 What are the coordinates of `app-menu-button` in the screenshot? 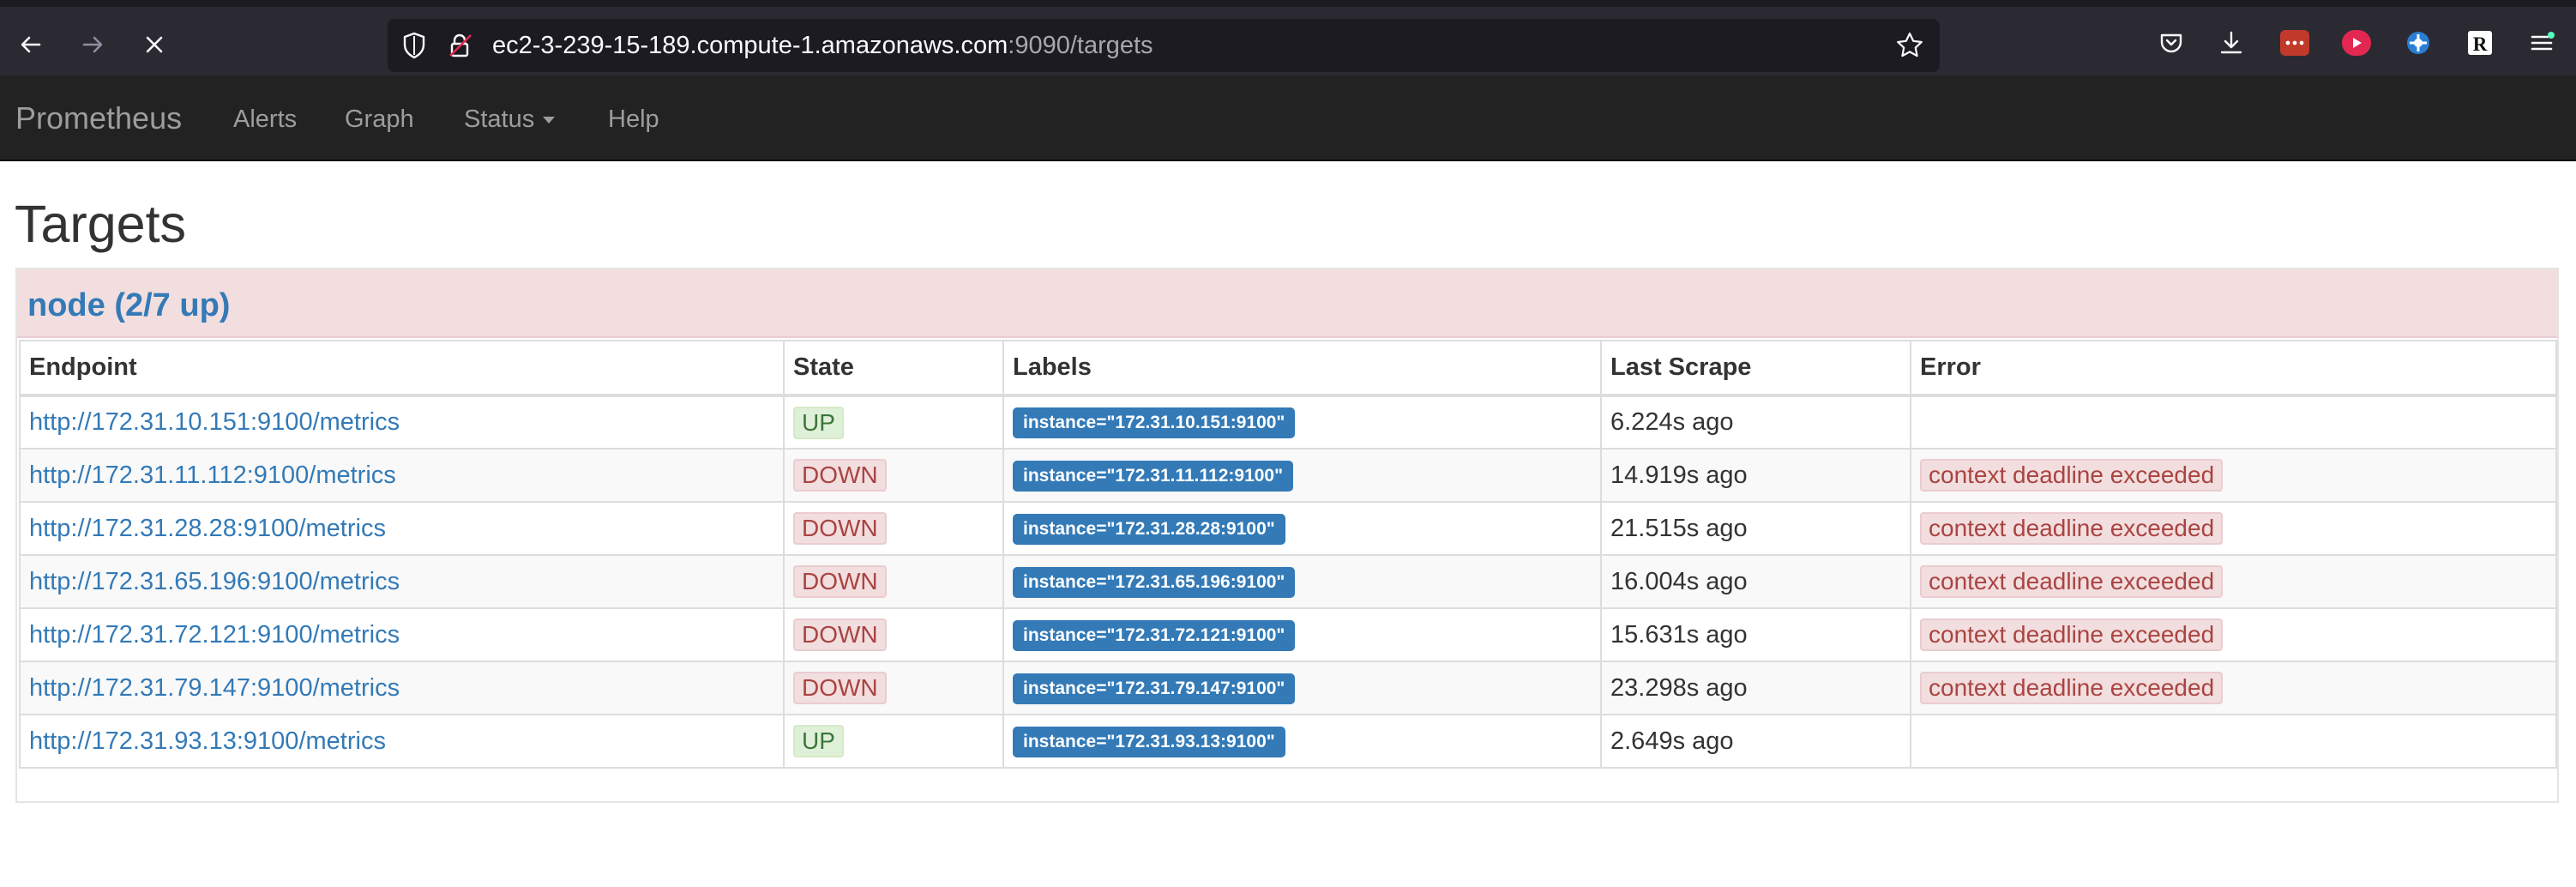 It's located at (2542, 43).